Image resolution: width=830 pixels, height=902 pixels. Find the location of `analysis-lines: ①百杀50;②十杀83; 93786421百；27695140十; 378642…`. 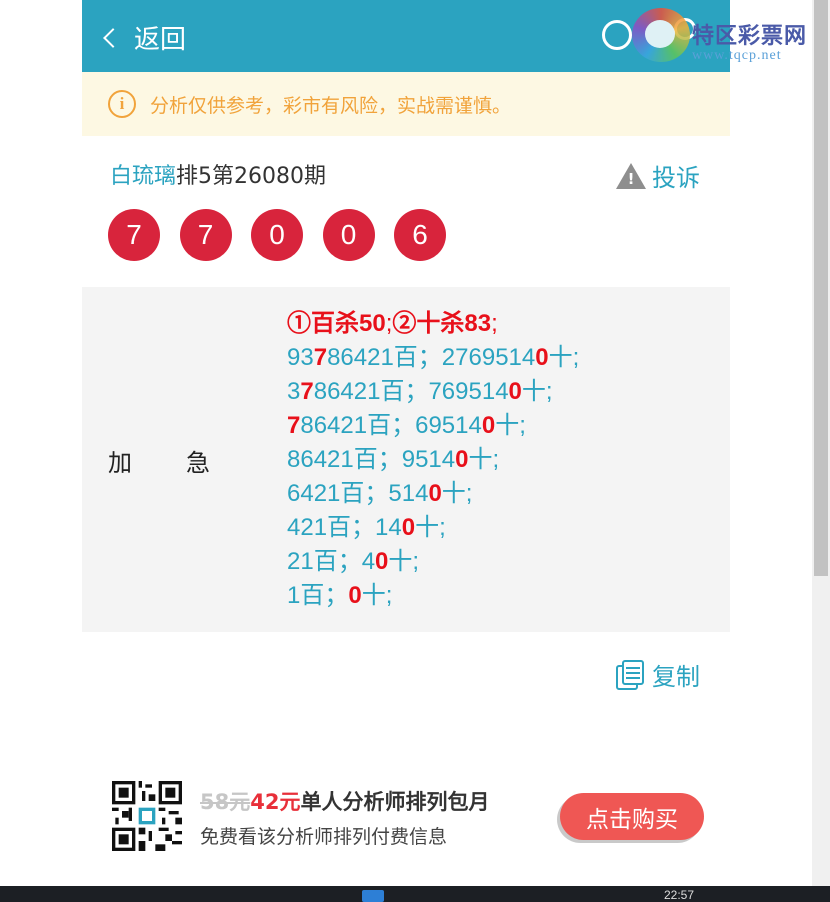

analysis-lines: ①百杀50;②十杀83; 93786421百；27695140十; 378642… is located at coordinates (433, 460).